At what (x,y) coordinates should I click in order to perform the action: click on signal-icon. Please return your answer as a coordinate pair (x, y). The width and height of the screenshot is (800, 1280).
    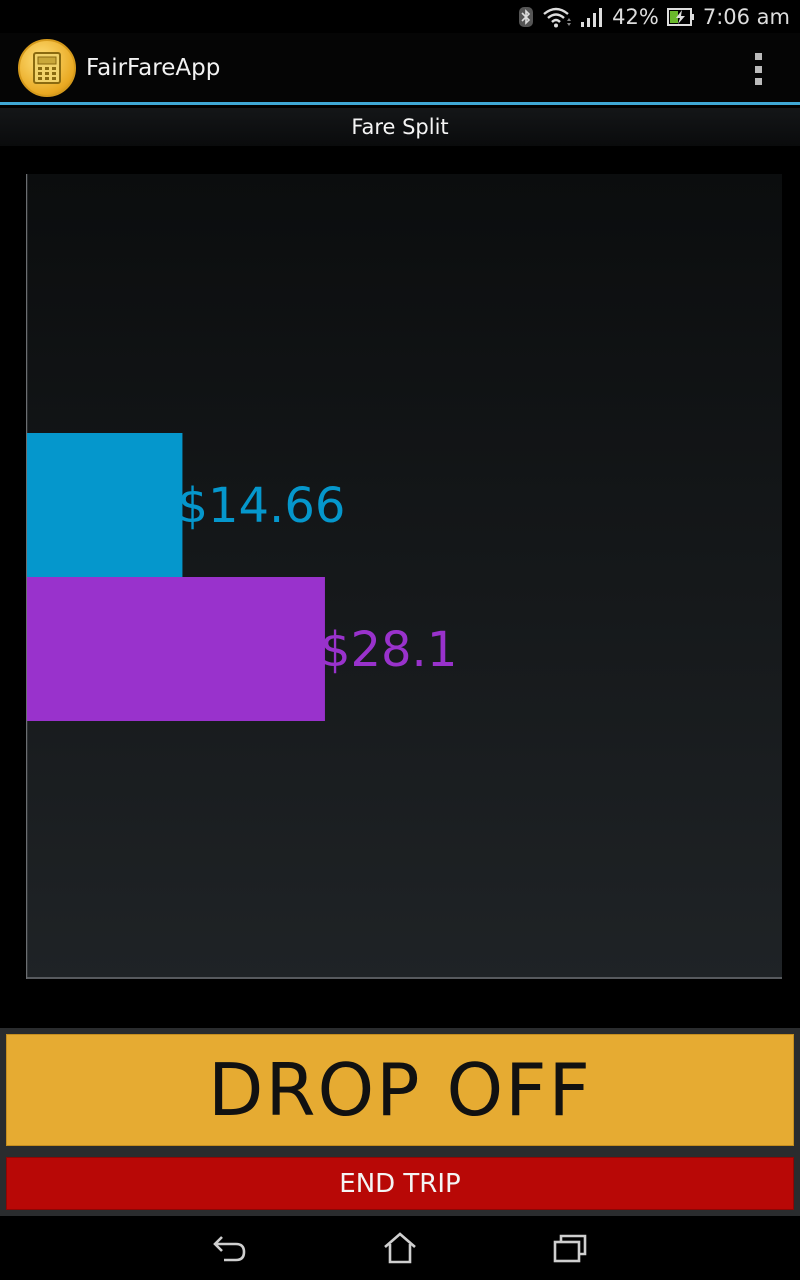
    Looking at the image, I should click on (592, 17).